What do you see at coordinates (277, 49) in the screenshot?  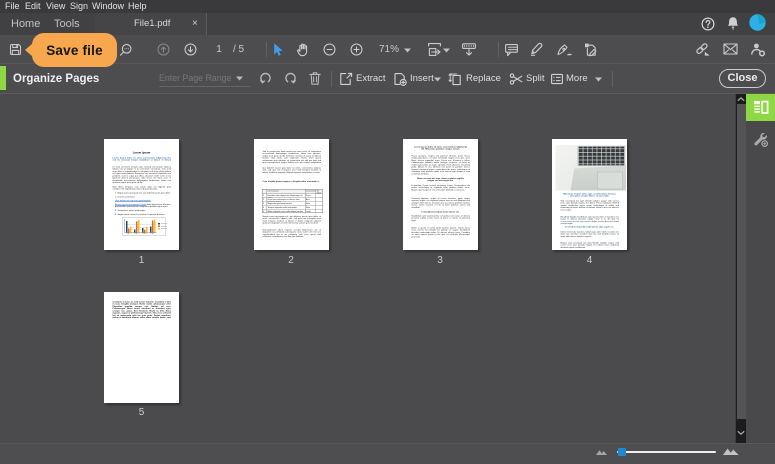 I see `select-pointer-icon` at bounding box center [277, 49].